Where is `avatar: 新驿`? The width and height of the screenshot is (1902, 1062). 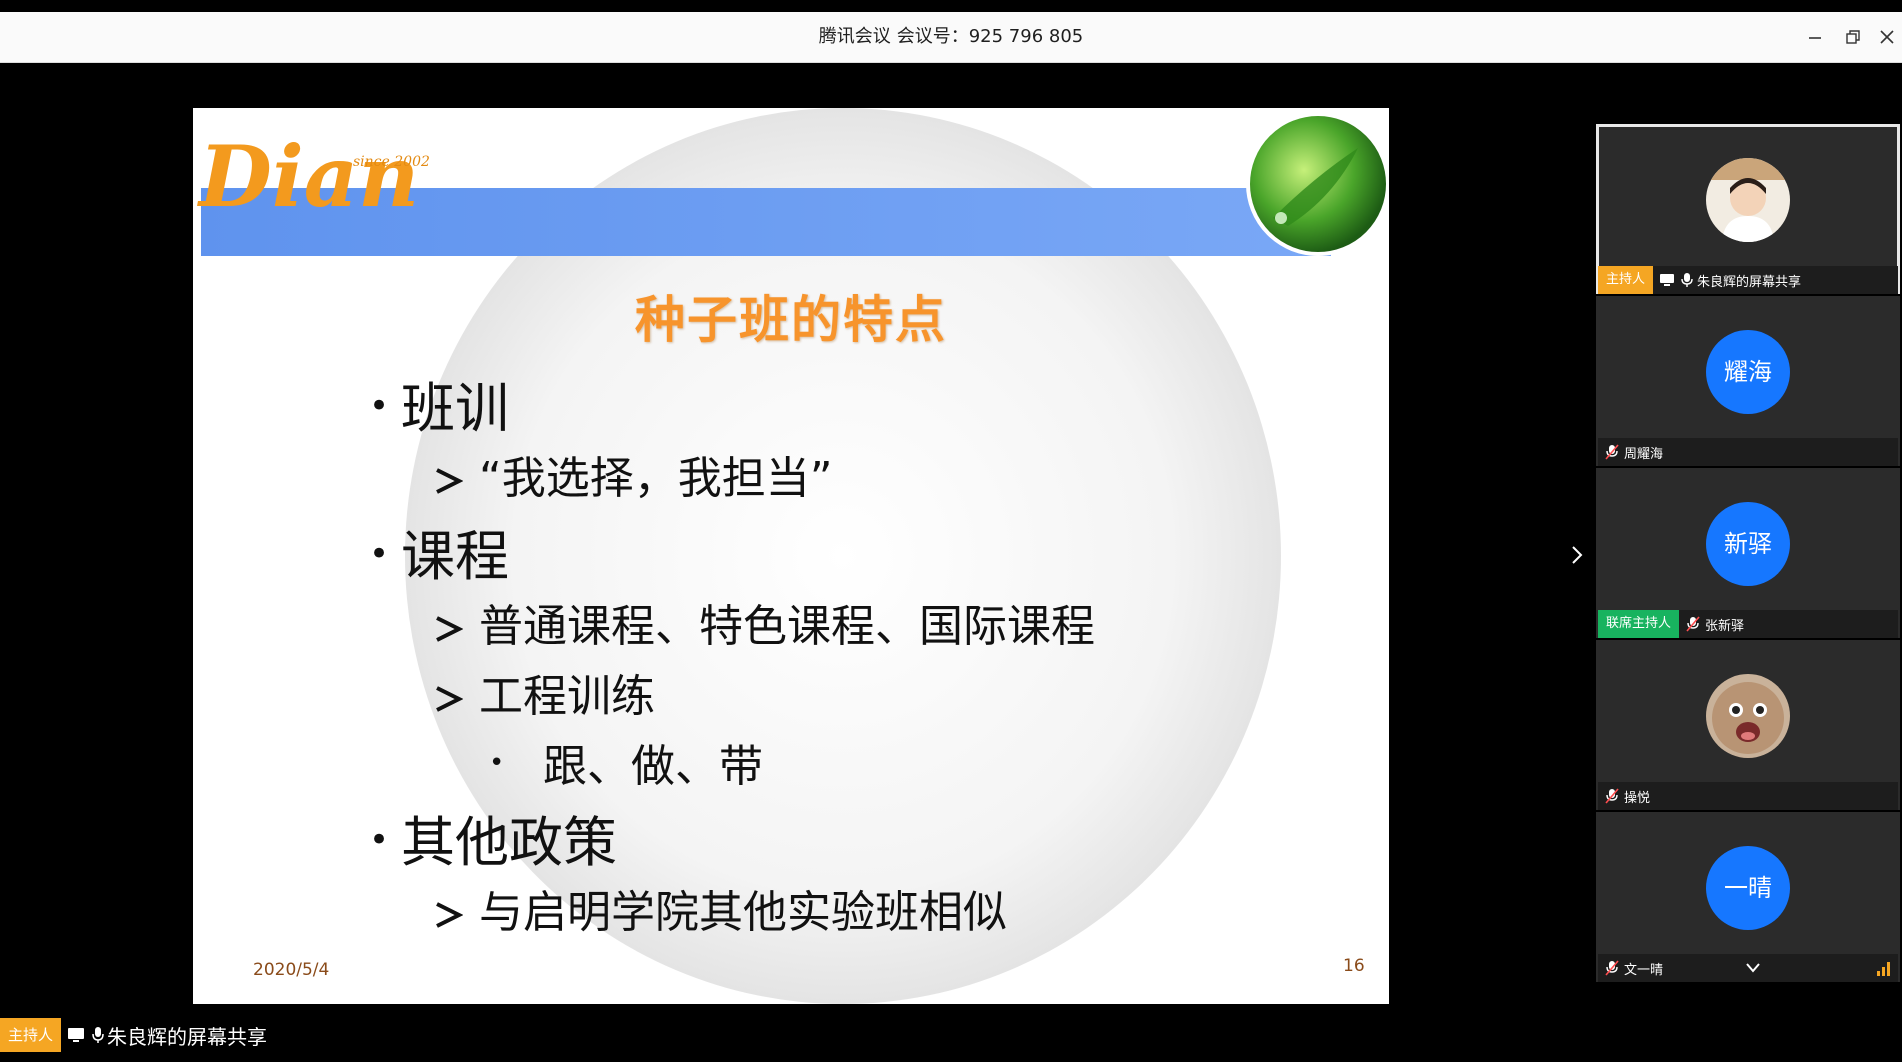 avatar: 新驿 is located at coordinates (1748, 544).